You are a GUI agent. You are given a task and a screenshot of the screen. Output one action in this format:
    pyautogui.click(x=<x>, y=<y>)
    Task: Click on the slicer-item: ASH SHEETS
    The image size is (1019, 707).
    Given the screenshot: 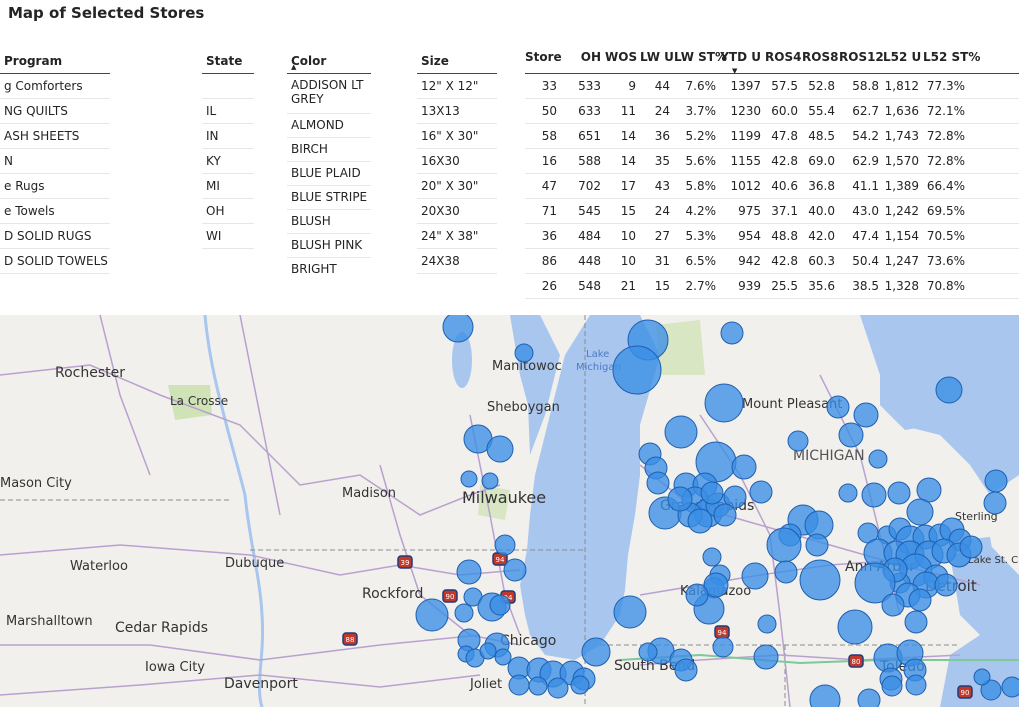 What is the action you would take?
    pyautogui.click(x=55, y=136)
    